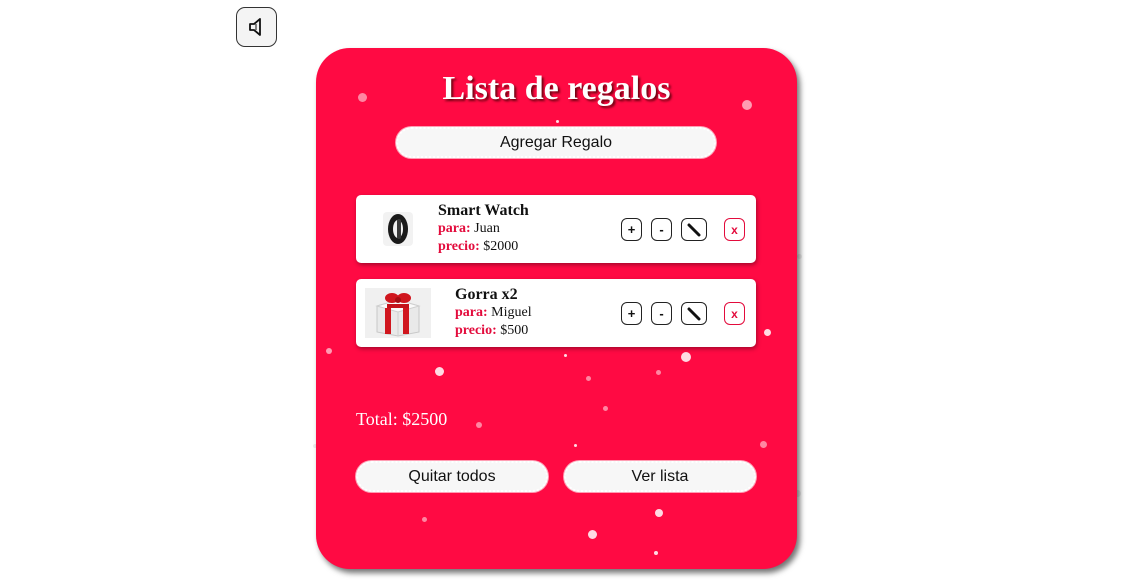 The width and height of the screenshot is (1126, 582). What do you see at coordinates (402, 419) in the screenshot?
I see `total-amount: Total: $2500` at bounding box center [402, 419].